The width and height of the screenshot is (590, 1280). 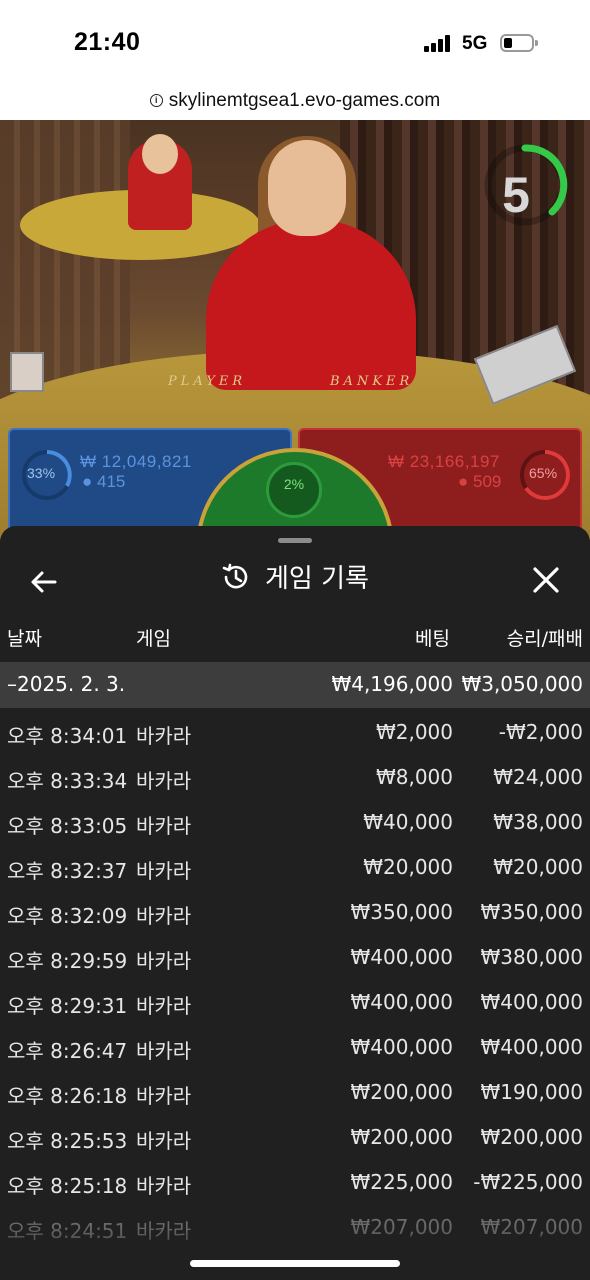 I want to click on row-bet: ₩225,000, so click(x=401, y=1182).